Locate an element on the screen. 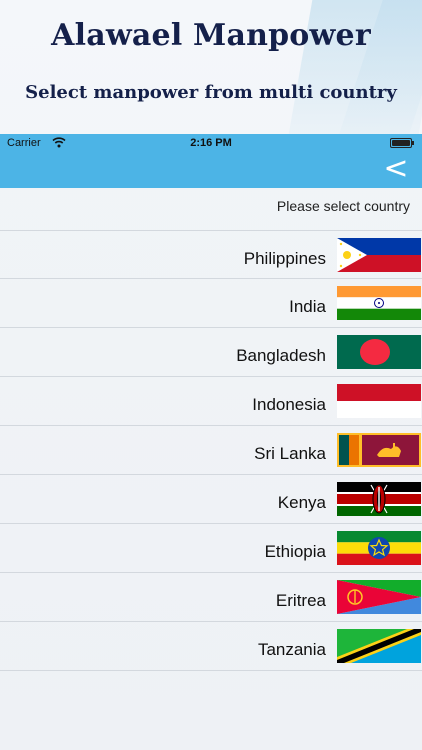 The image size is (422, 750). promo-subtitle: Select manpower from multi country is located at coordinates (211, 92).